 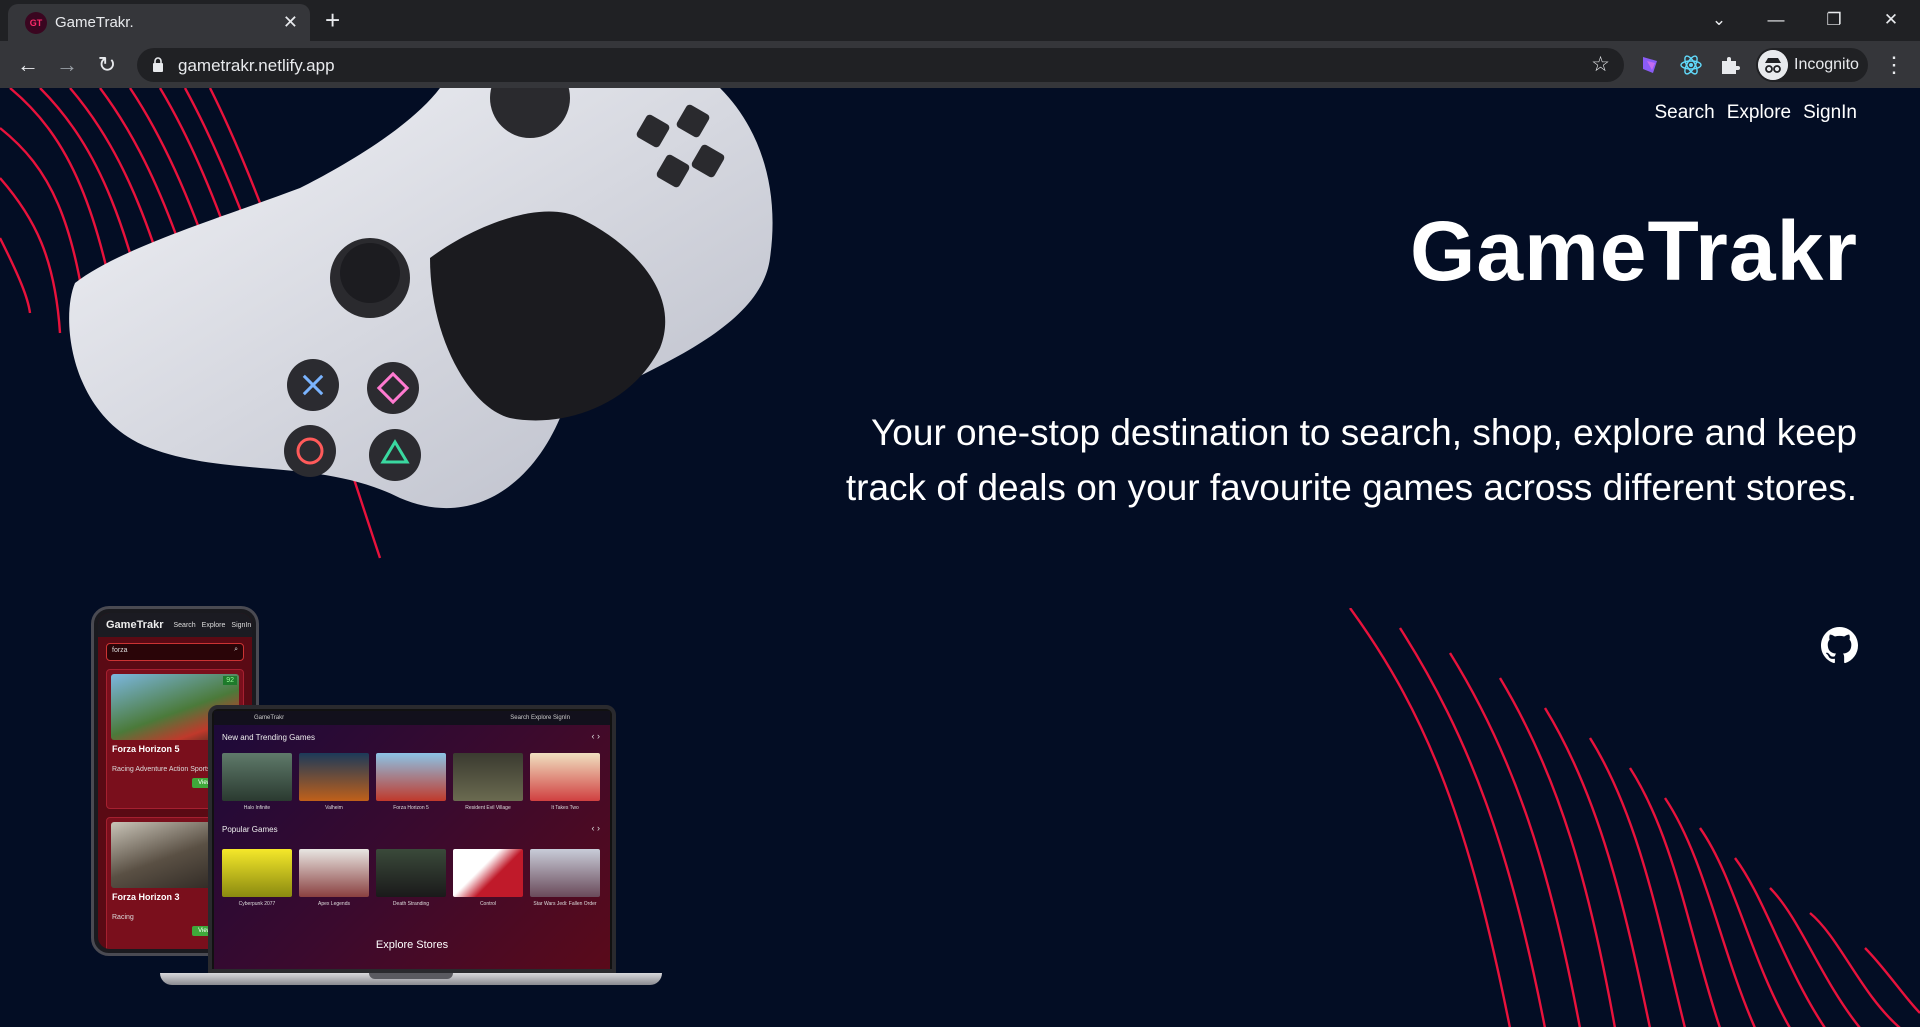 What do you see at coordinates (256, 66) in the screenshot?
I see `url-text: gametrakr.netlify.app` at bounding box center [256, 66].